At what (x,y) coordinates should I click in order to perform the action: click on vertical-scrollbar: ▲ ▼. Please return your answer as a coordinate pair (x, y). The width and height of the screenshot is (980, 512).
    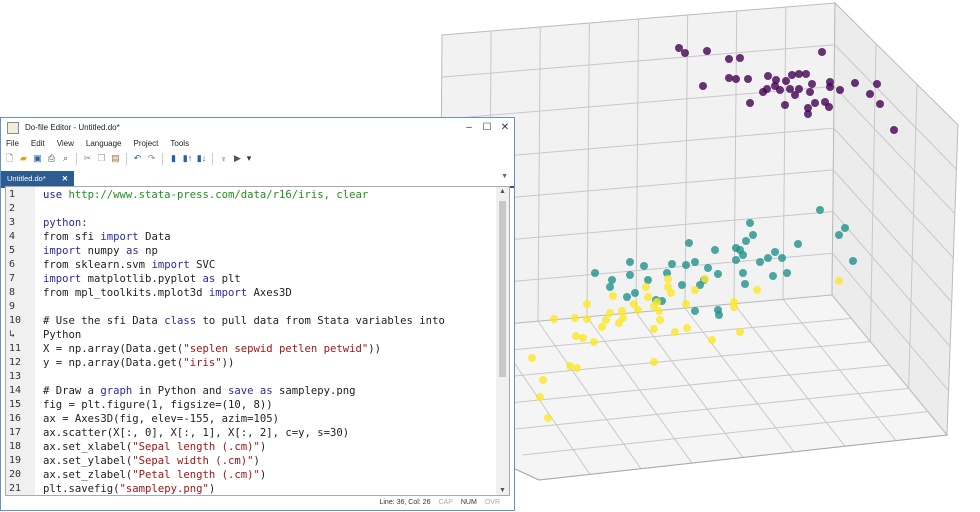
    Looking at the image, I should click on (502, 341).